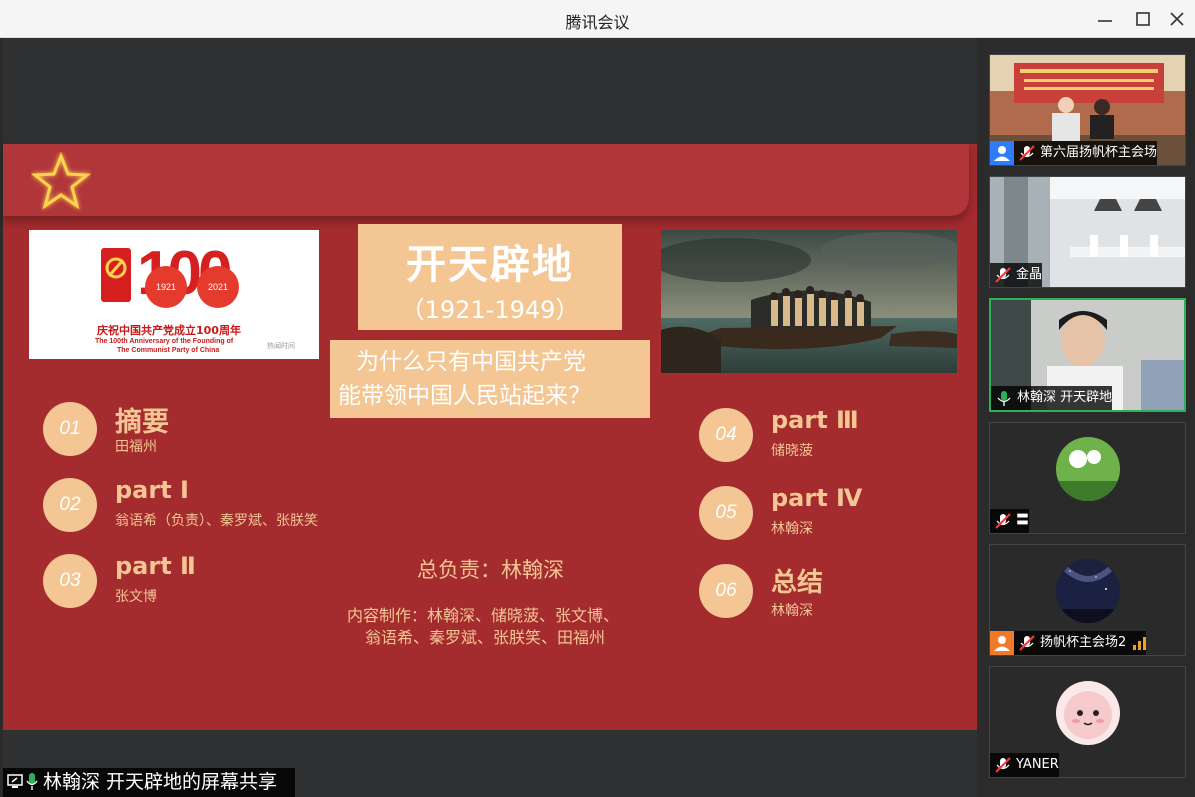 This screenshot has height=797, width=1195. Describe the element at coordinates (490, 570) in the screenshot. I see `project-lead: 总负责：林翰深` at that location.